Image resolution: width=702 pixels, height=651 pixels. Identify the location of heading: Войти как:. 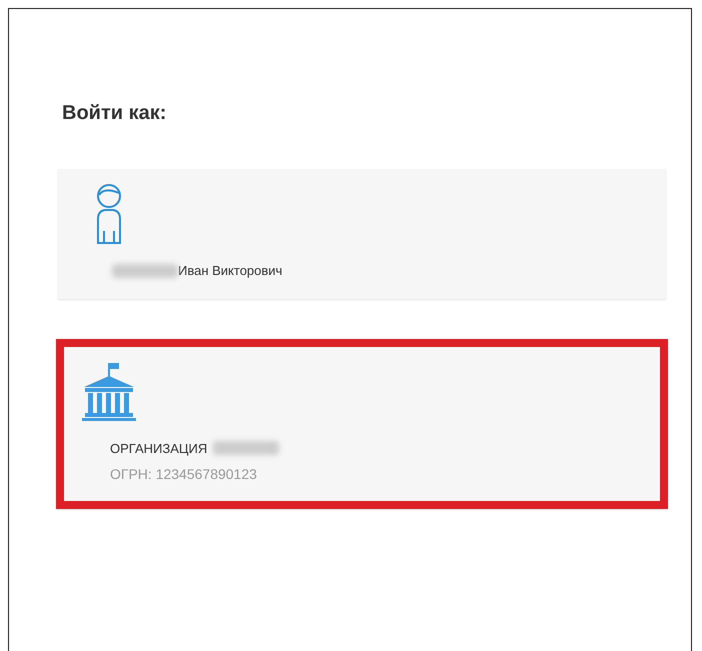
(115, 113).